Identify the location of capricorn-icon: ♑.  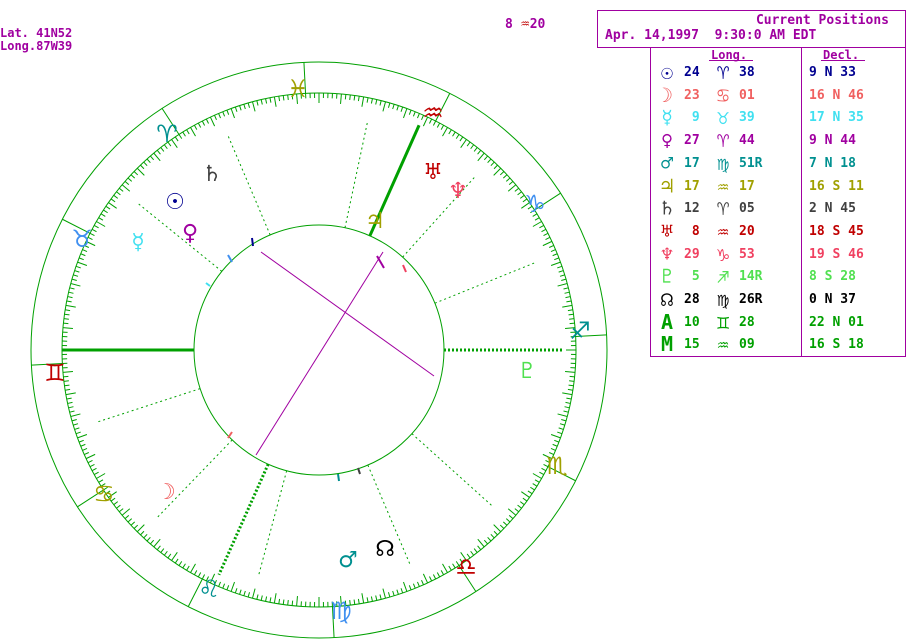
(535, 204).